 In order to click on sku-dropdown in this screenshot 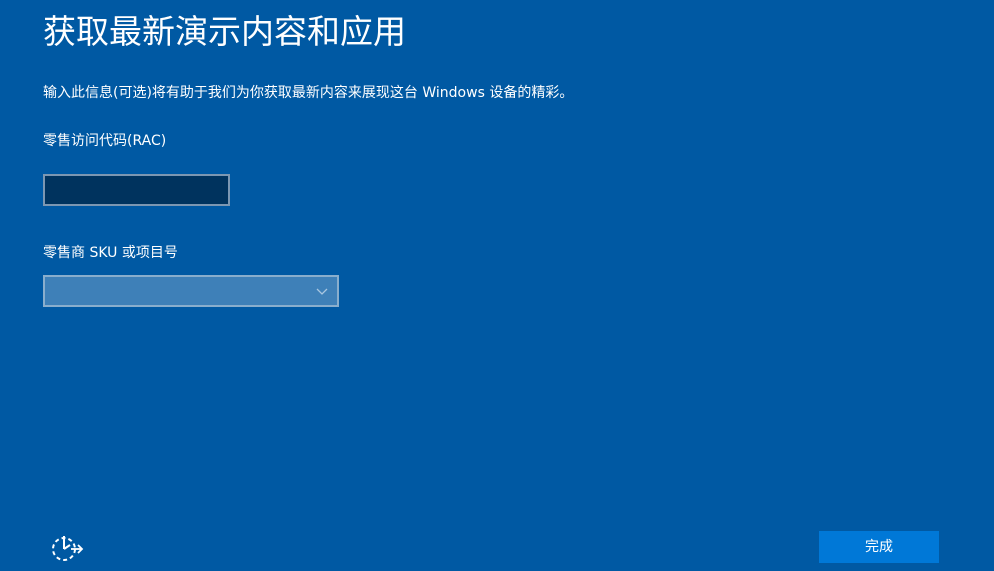, I will do `click(191, 291)`.